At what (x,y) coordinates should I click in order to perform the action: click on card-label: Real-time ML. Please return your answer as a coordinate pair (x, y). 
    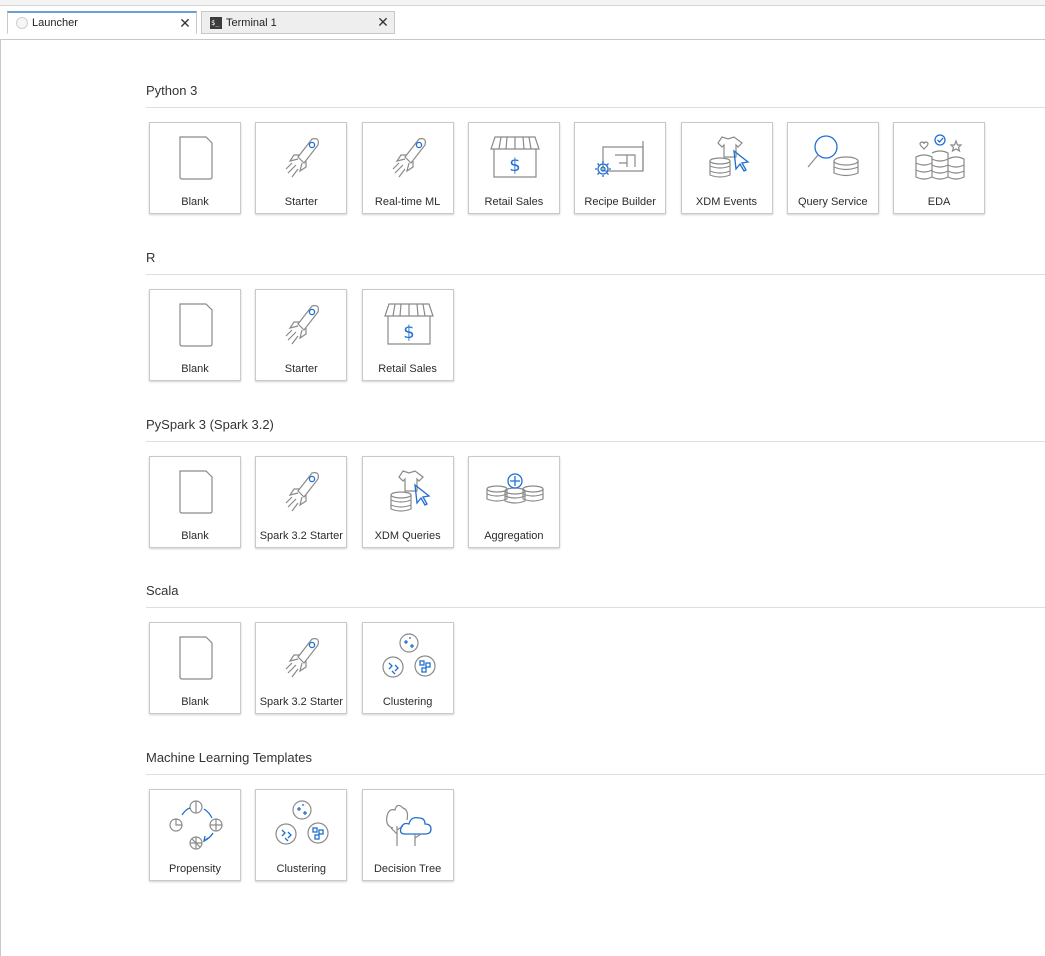
    Looking at the image, I should click on (407, 202).